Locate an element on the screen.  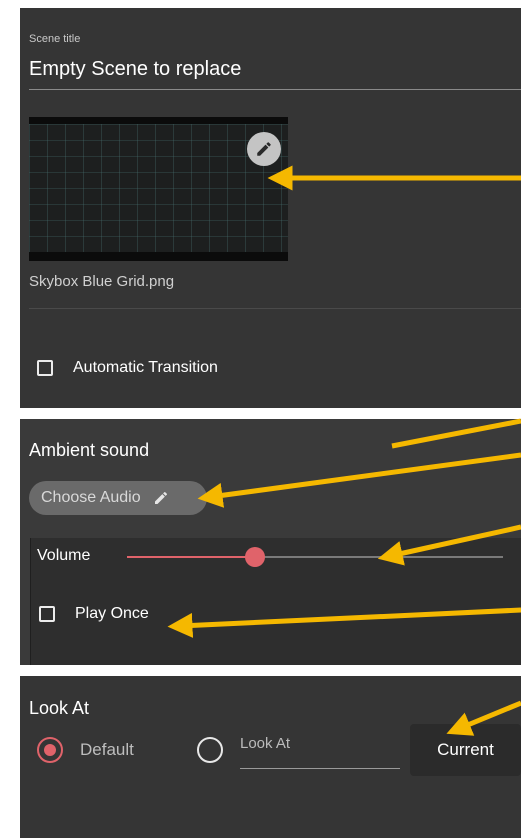
volume-slider-thumb is located at coordinates (255, 557).